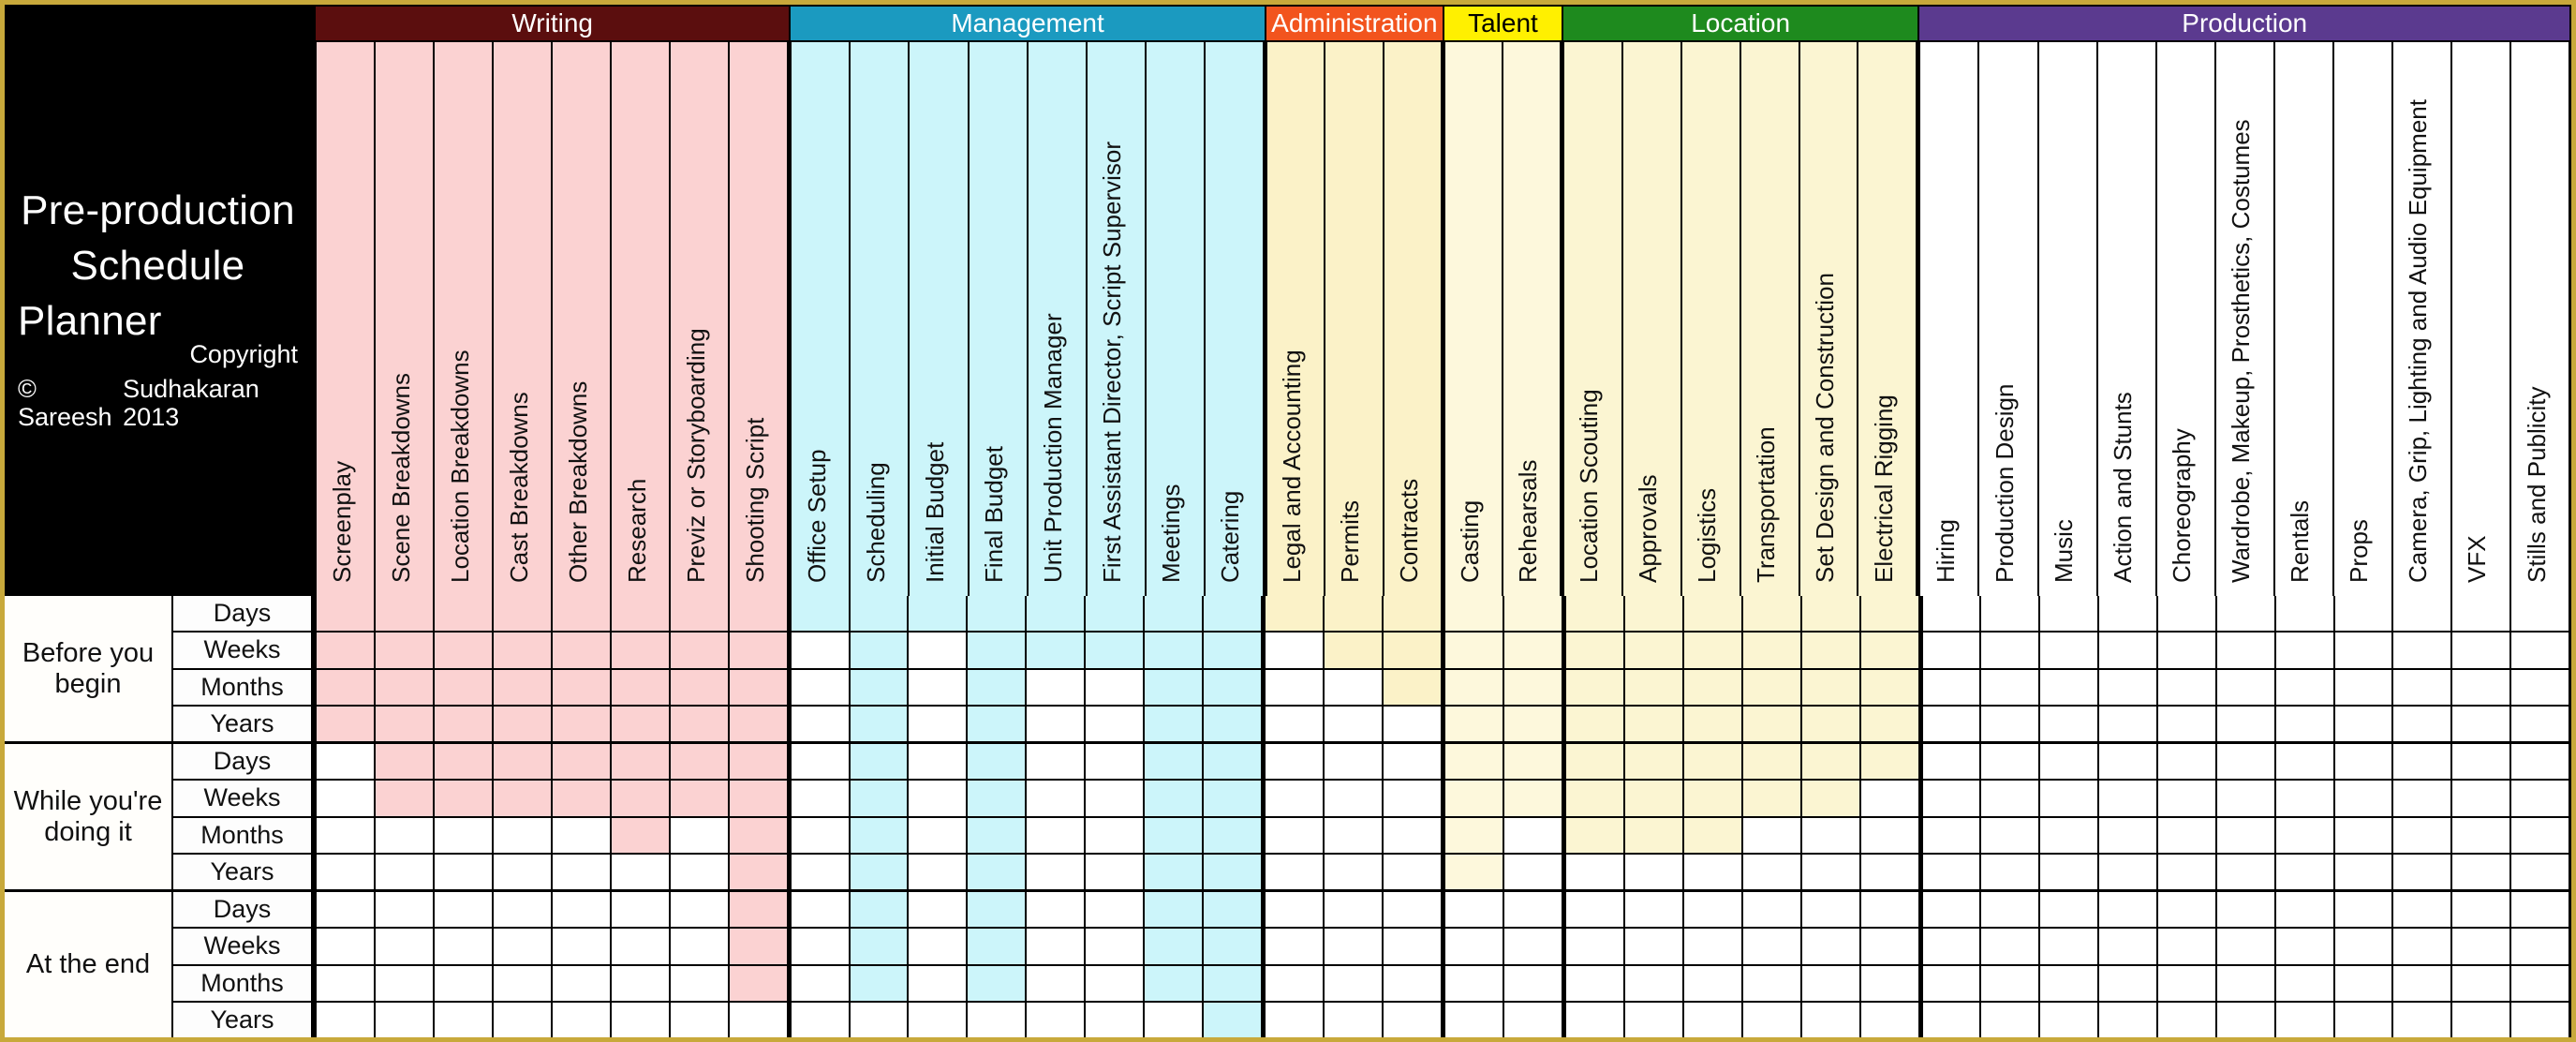 The height and width of the screenshot is (1042, 2576). Describe the element at coordinates (1474, 319) in the screenshot. I see `column-header: Casting` at that location.